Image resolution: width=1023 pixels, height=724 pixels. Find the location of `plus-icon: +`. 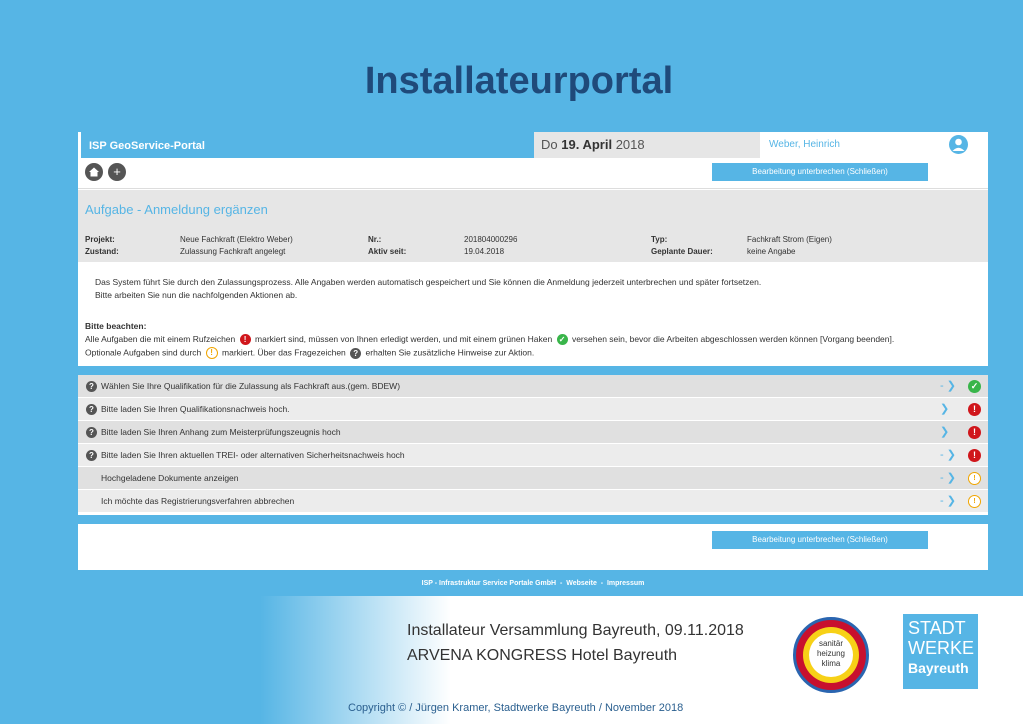

plus-icon: + is located at coordinates (117, 172).